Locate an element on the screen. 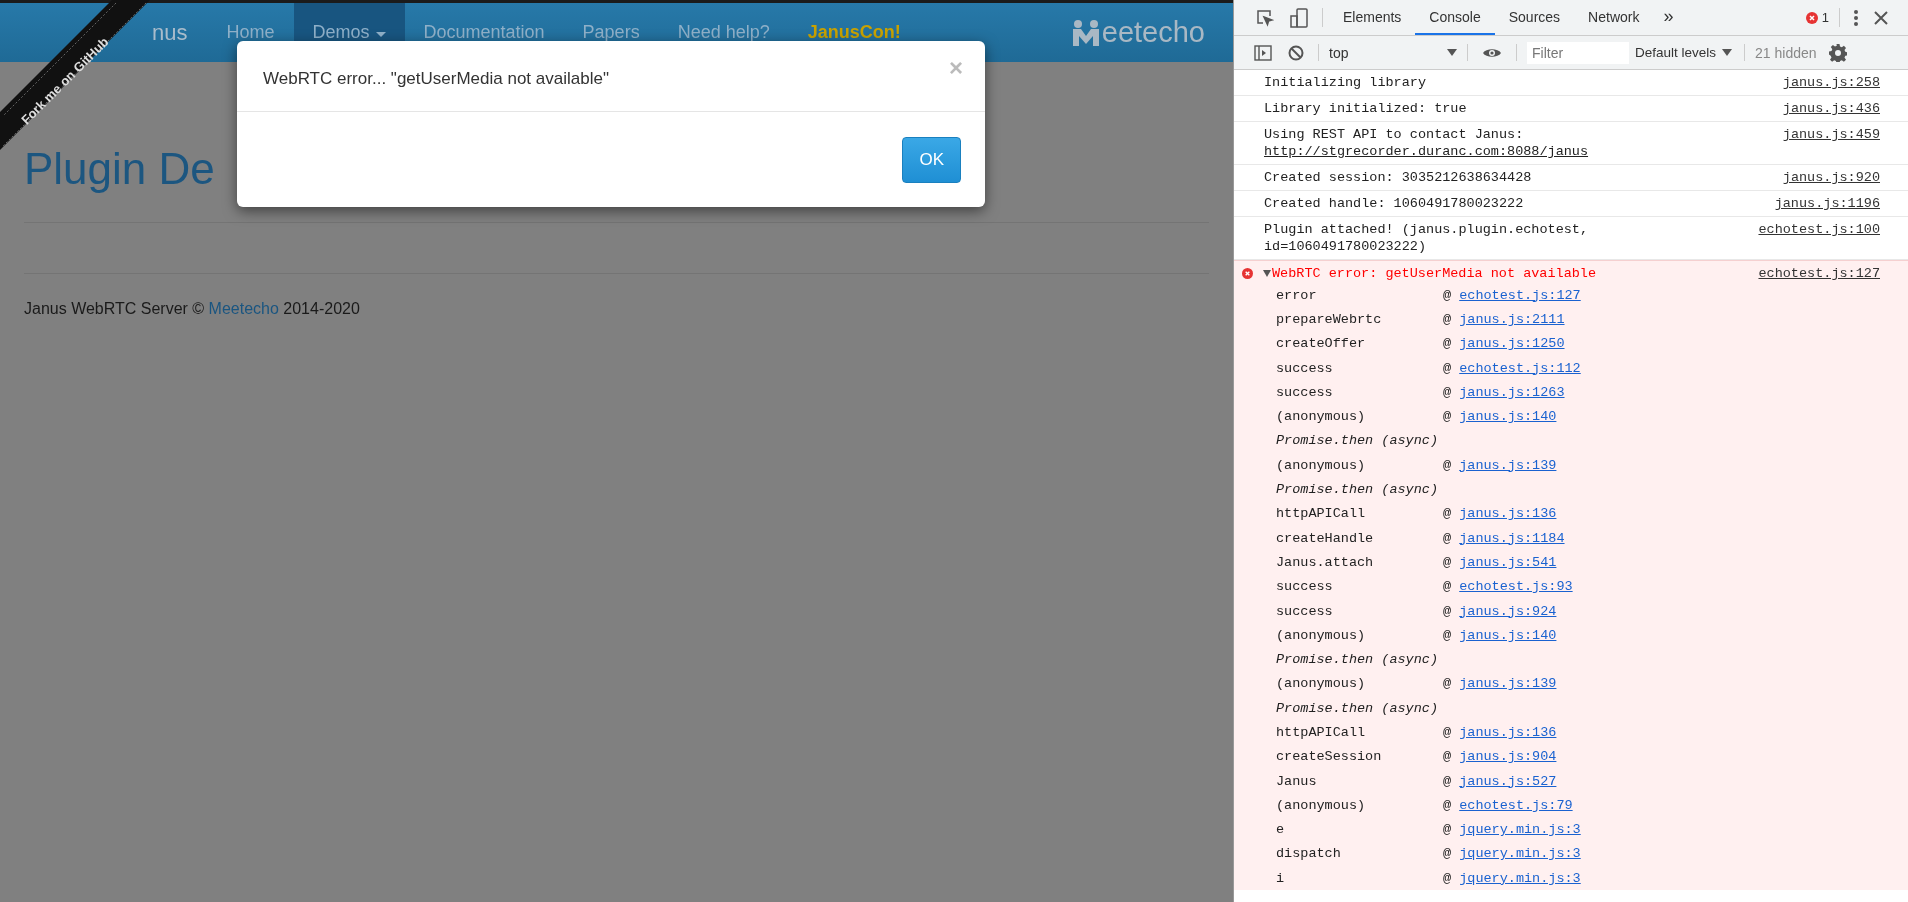 This screenshot has width=1908, height=902. sidebar-toggle-icon is located at coordinates (1263, 52).